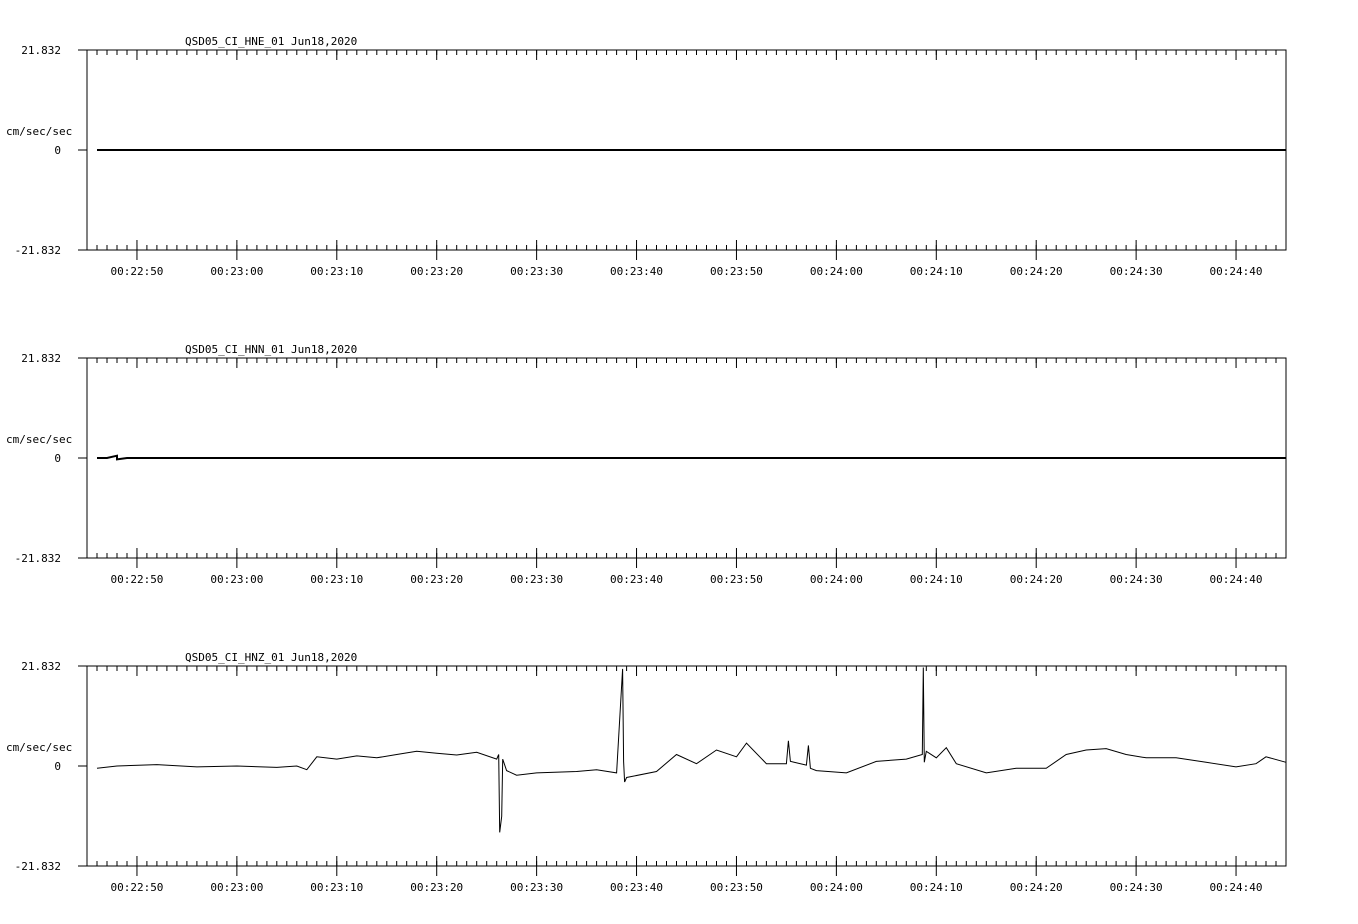 This screenshot has height=924, width=1358. I want to click on panel-title: QSD05_CI_HNZ_01 Jun18,2020, so click(271, 657).